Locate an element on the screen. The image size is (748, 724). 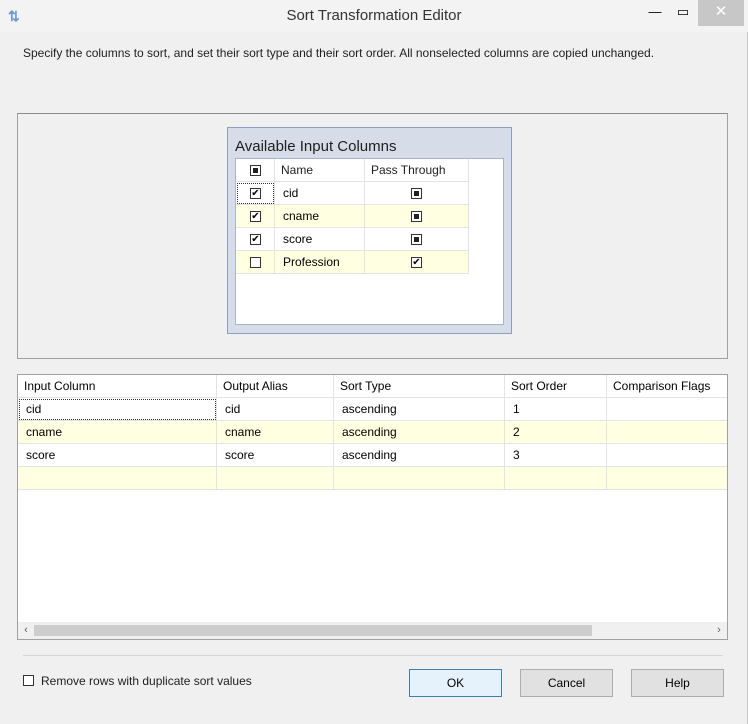
remove-duplicates-checkbox is located at coordinates (28, 680).